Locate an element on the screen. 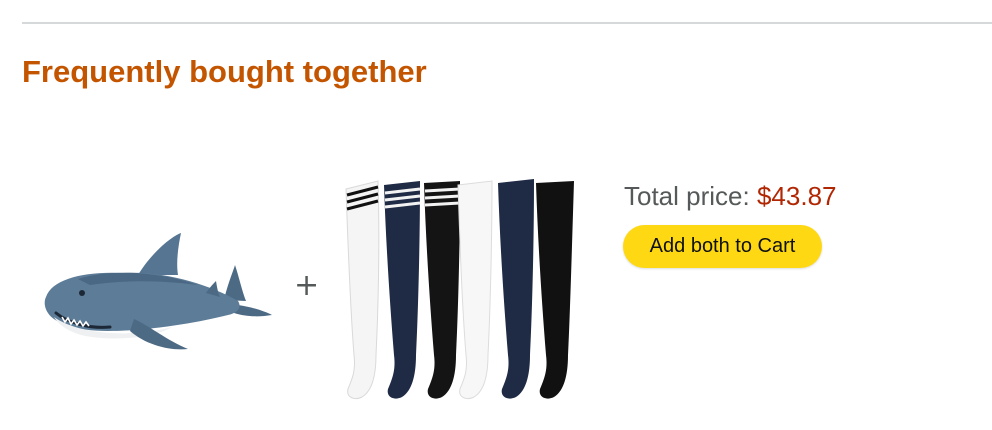 The image size is (992, 430). thigh-high-socks-icon is located at coordinates (459, 289).